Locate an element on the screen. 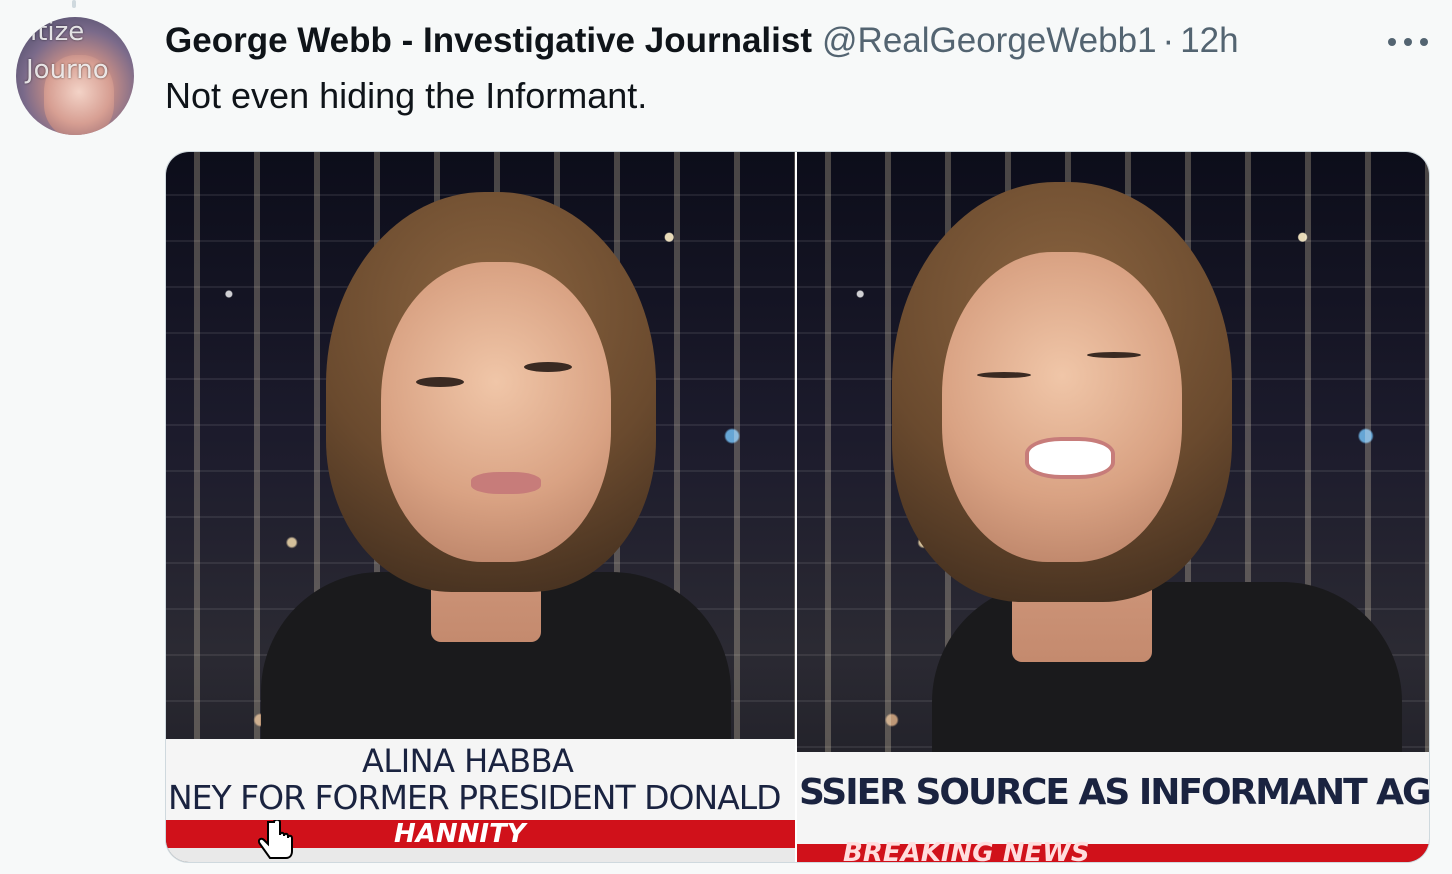 The image size is (1452, 874). chyron-headline: SSIER SOURCE AS INFORMANT AGAINST TR is located at coordinates (1114, 792).